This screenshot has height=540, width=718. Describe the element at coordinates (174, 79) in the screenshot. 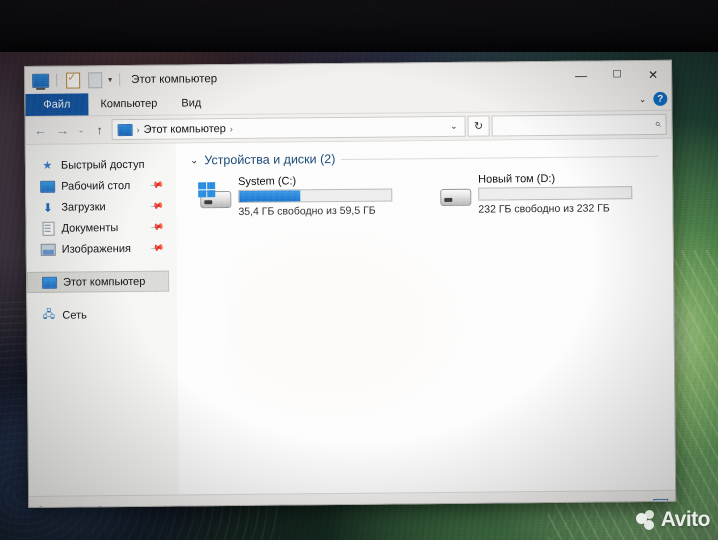

I see `window-title: Этот компьютер` at that location.